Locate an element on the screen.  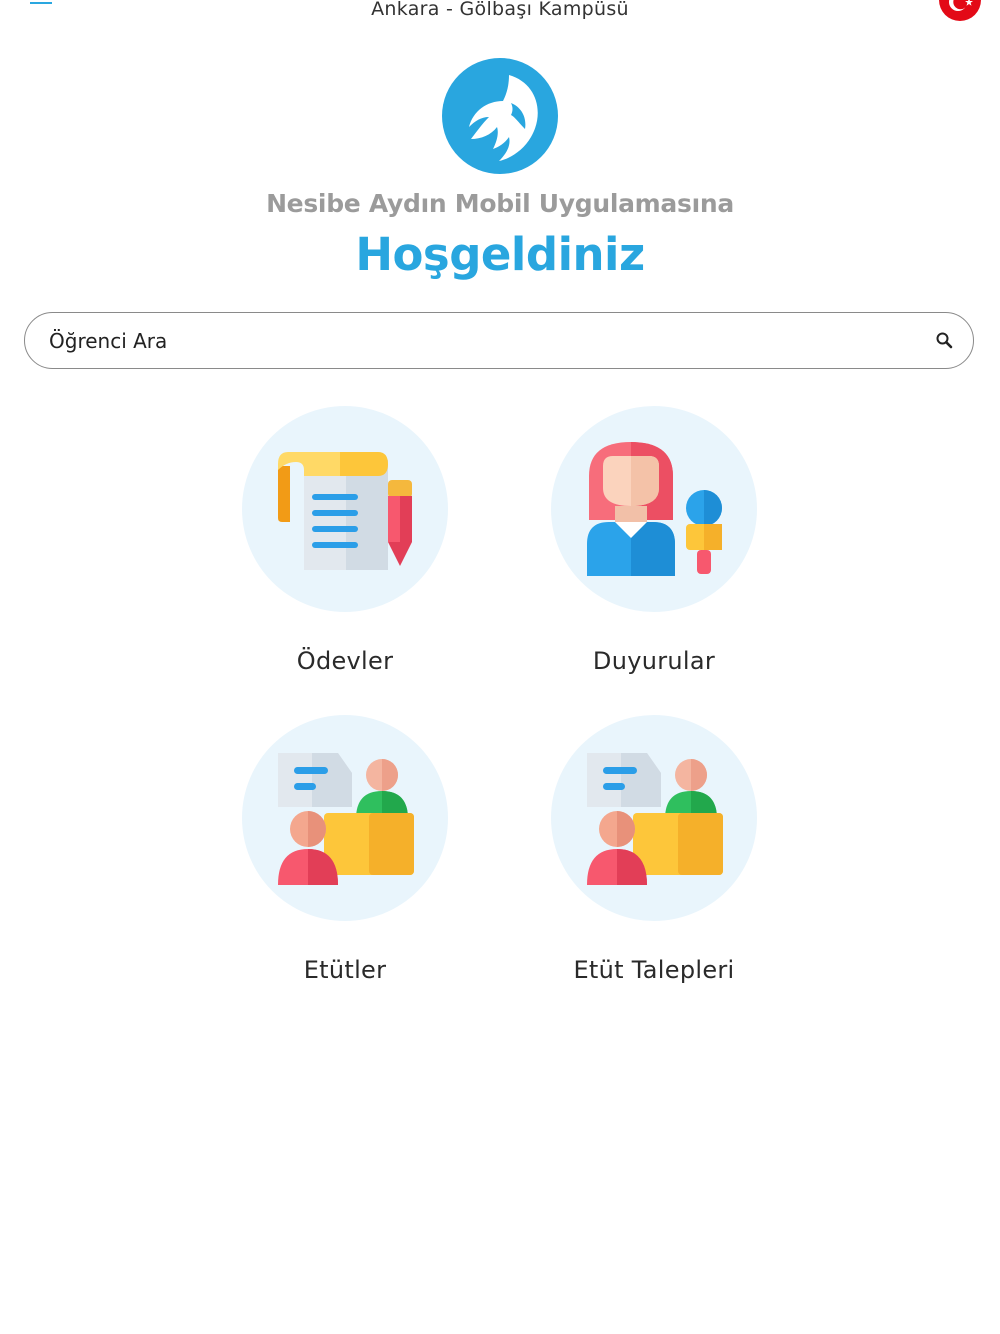
tile-study-sessions: Etütler is located at coordinates (345, 860).